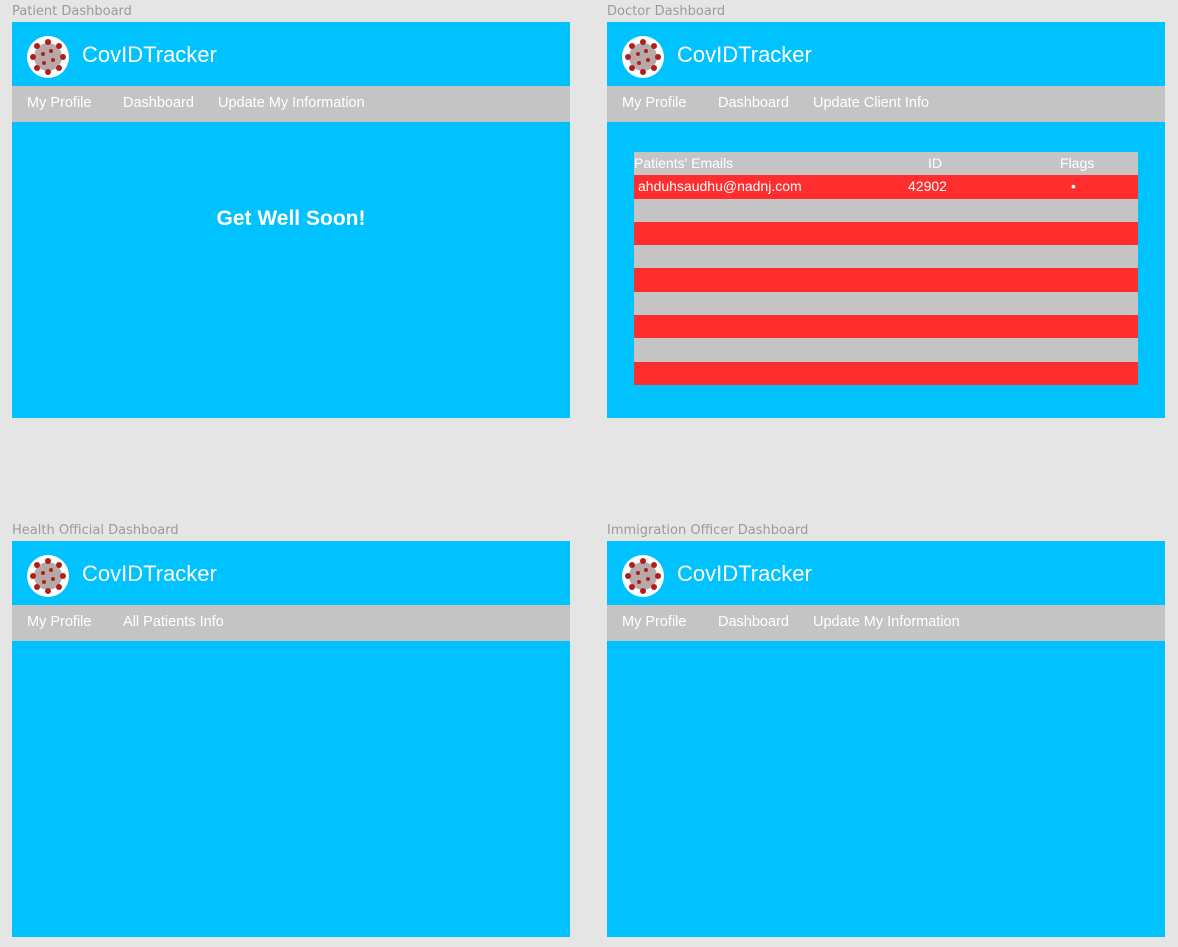  What do you see at coordinates (684, 163) in the screenshot?
I see `column-header-email: Patients' Emails` at bounding box center [684, 163].